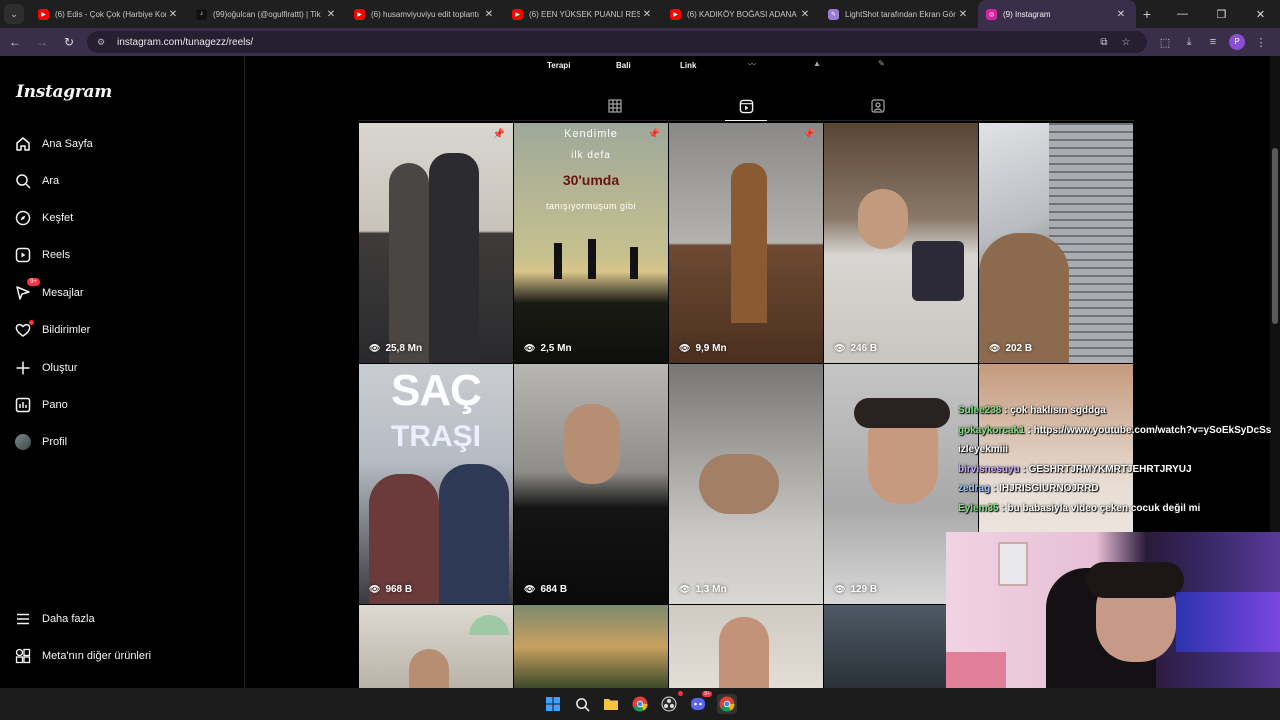  Describe the element at coordinates (558, 65) in the screenshot. I see `highlight-label: Terapi` at that location.